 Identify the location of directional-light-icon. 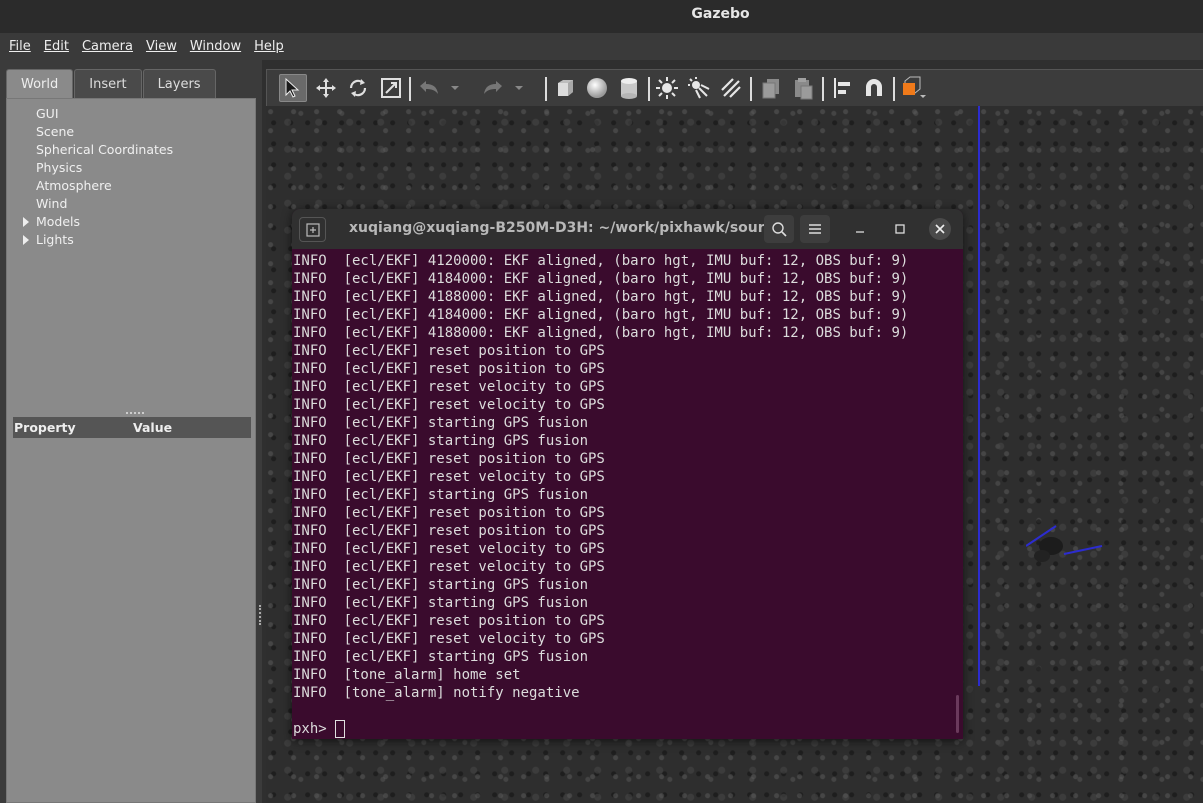
(731, 88).